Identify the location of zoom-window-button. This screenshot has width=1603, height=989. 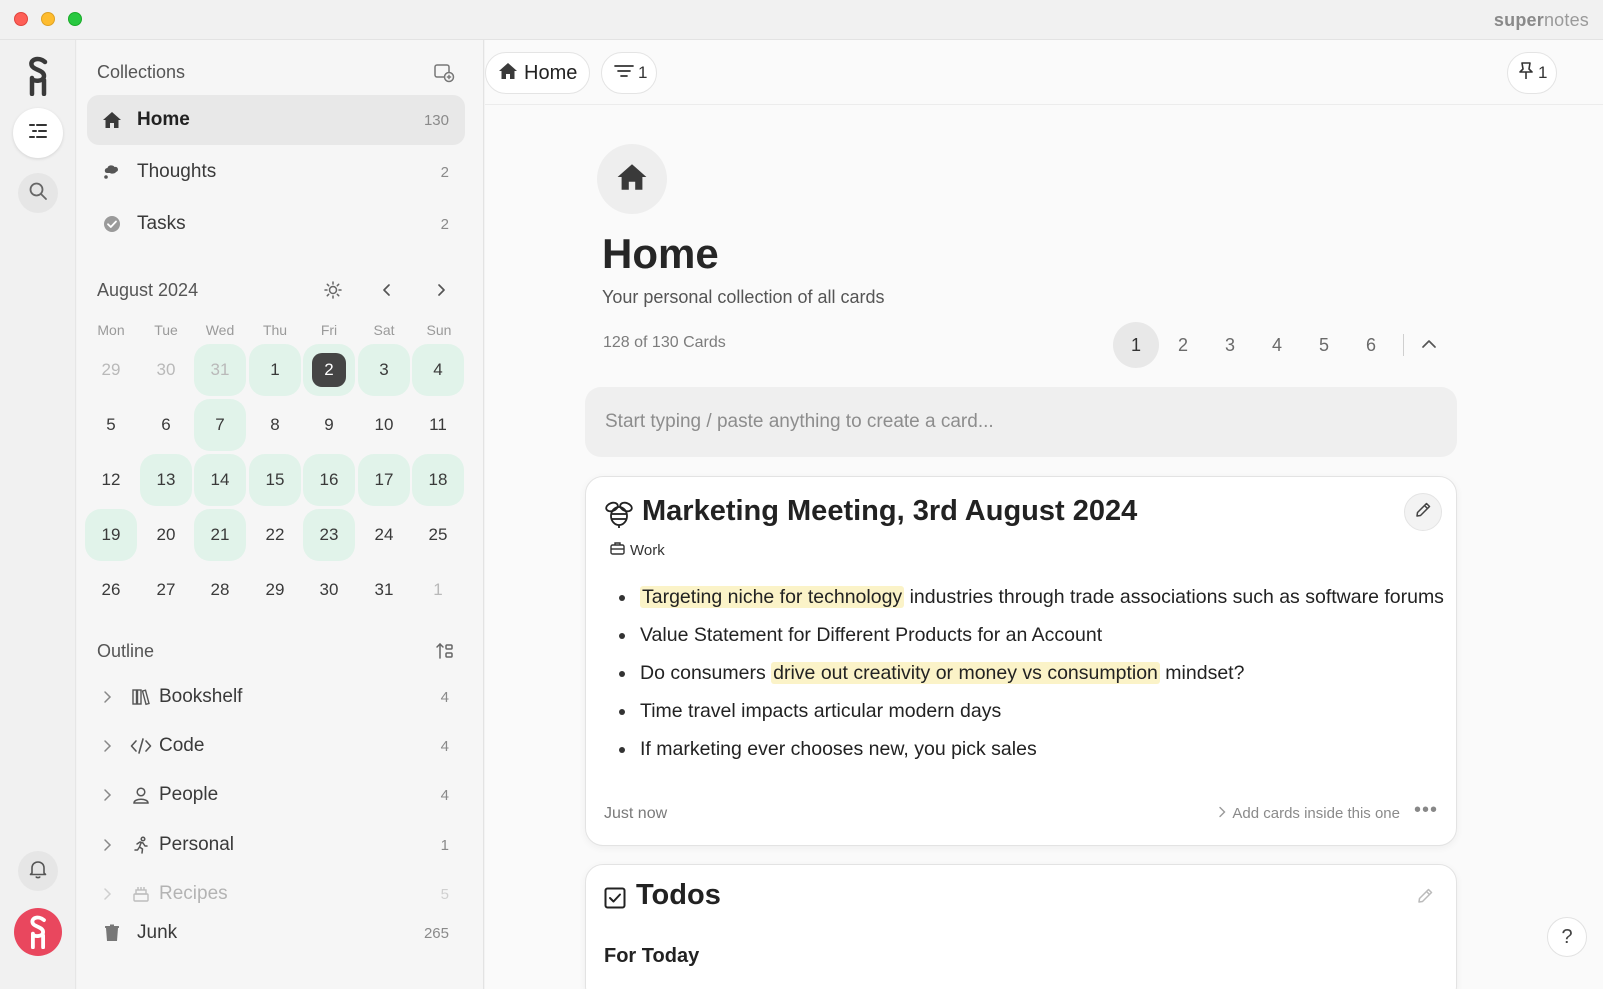
(75, 19).